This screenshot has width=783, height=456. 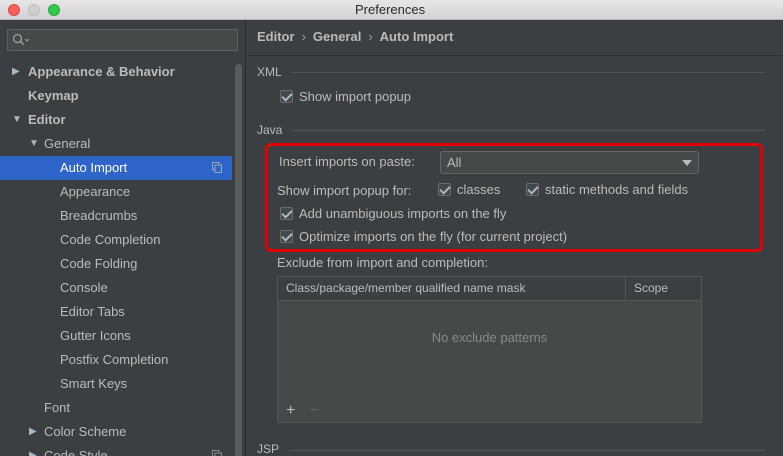 I want to click on sidebar-item-label: Code Style, so click(x=76, y=452).